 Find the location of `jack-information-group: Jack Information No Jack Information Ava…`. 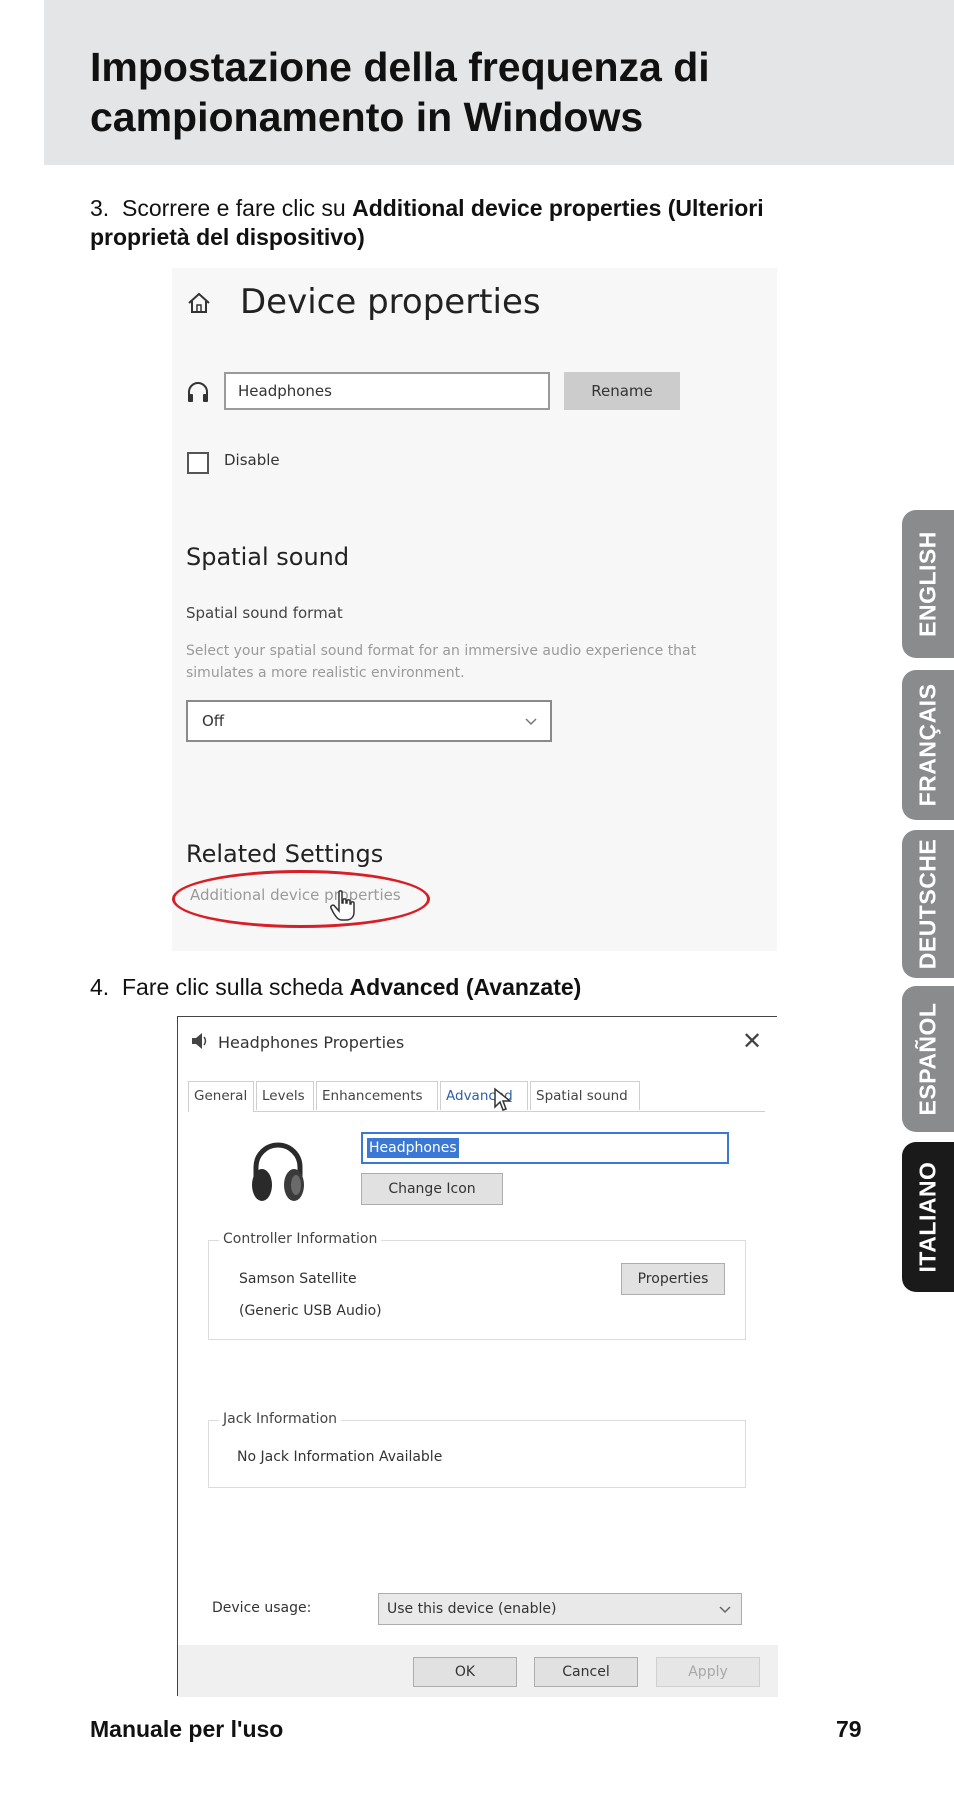

jack-information-group: Jack Information No Jack Information Ava… is located at coordinates (477, 1449).